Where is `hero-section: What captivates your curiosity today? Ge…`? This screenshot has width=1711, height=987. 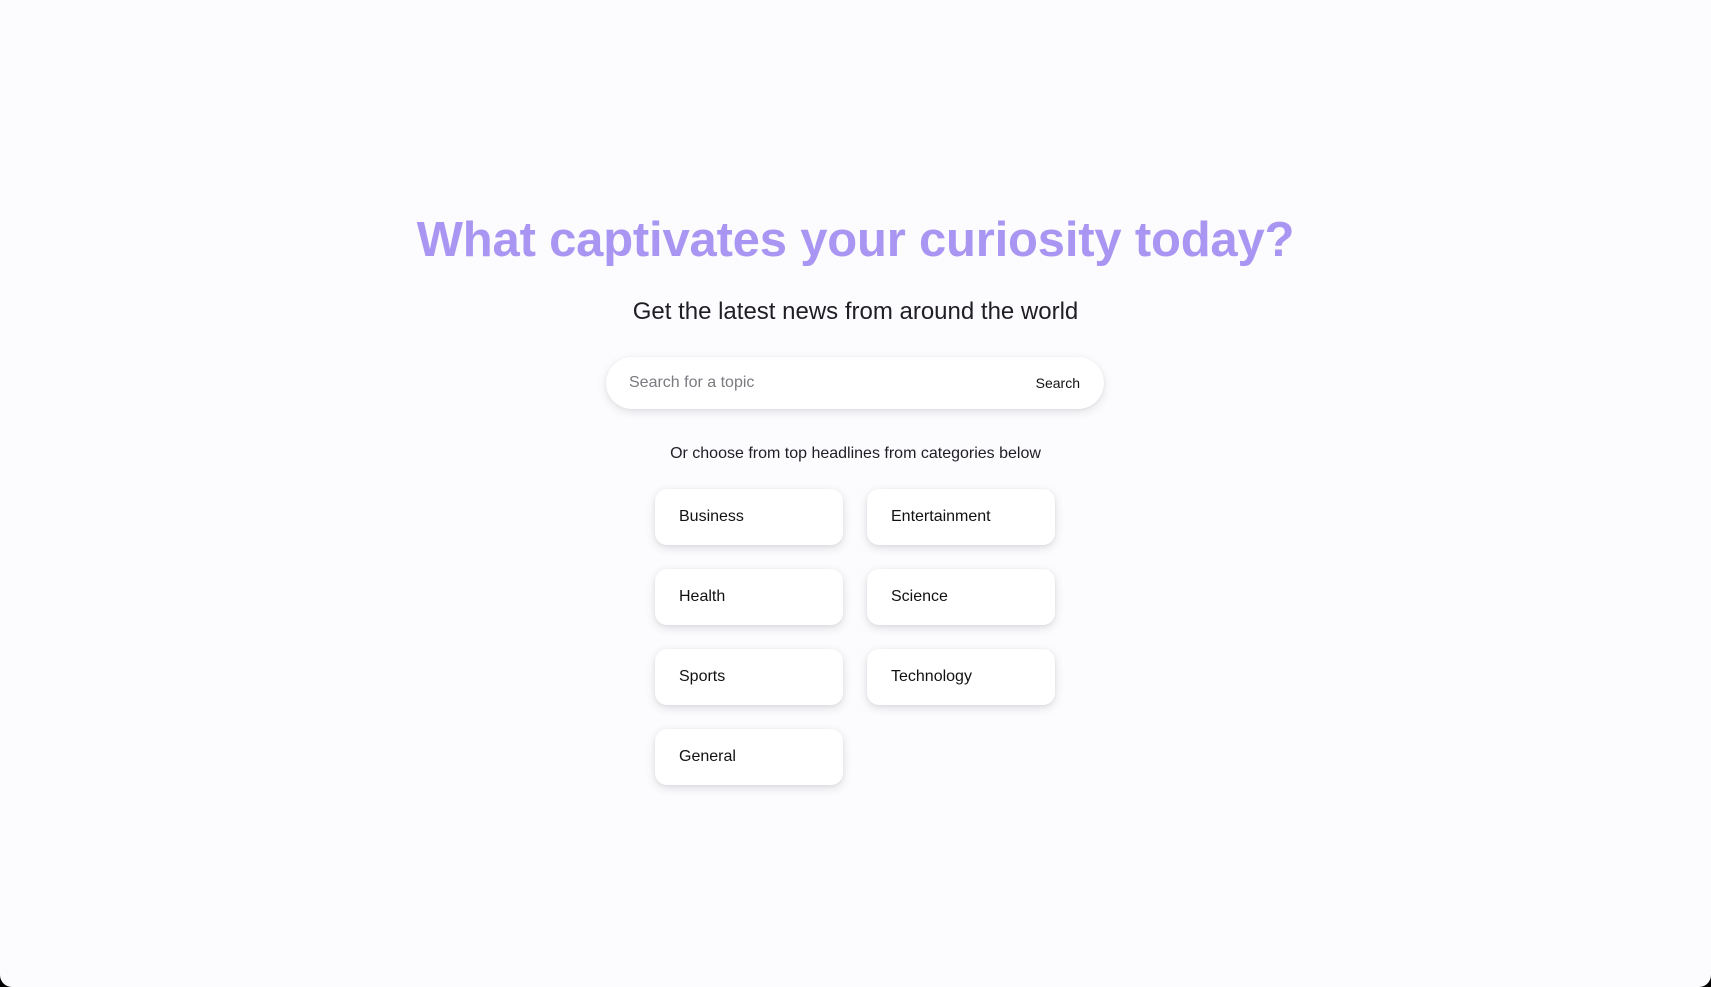 hero-section: What captivates your curiosity today? Ge… is located at coordinates (855, 268).